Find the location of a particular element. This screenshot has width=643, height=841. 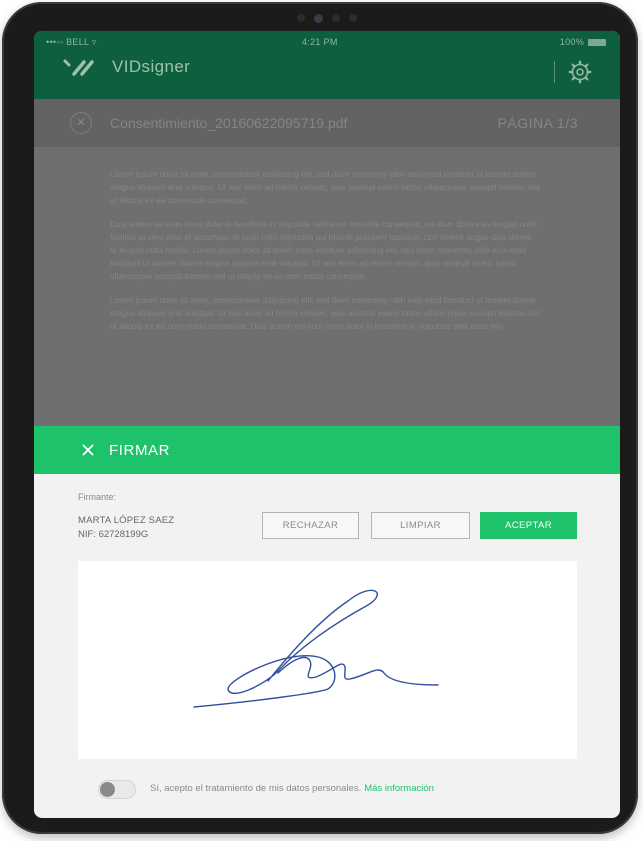

camera-lens is located at coordinates (318, 18).